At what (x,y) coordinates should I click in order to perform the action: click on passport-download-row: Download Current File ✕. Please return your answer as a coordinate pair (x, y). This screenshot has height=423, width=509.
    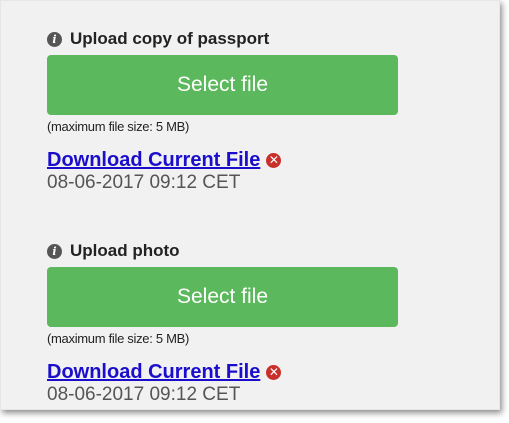
    Looking at the image, I should click on (227, 160).